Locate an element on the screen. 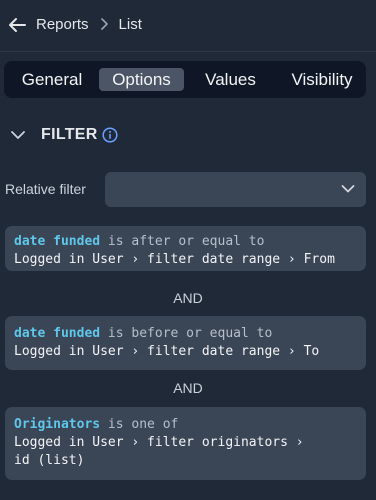 The width and height of the screenshot is (376, 500). breadcrumb: Reports List is located at coordinates (89, 24).